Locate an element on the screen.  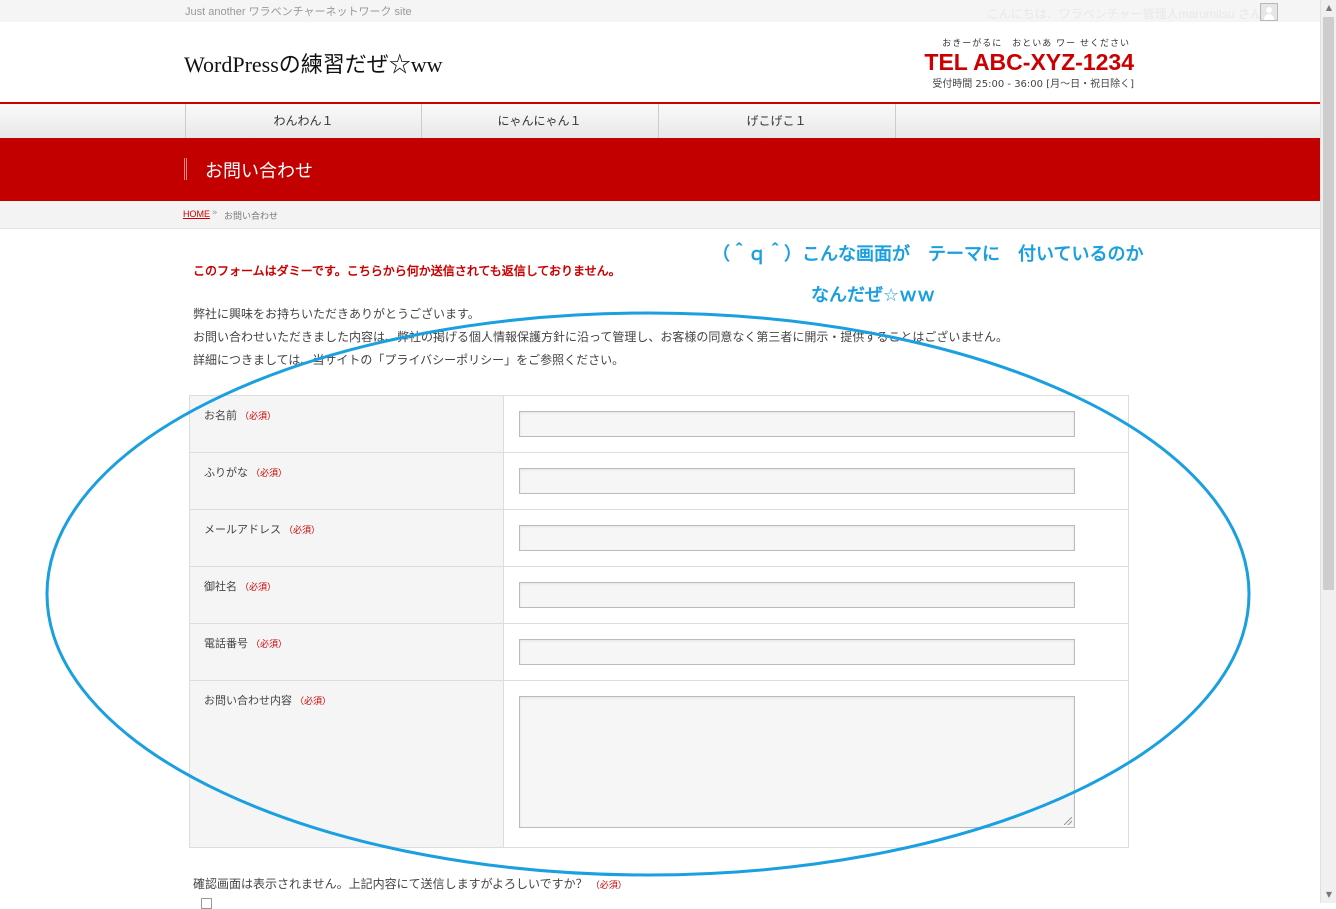
global-nav: わんわん１ にゃんにゃん１ げこげこ１ is located at coordinates (660, 121).